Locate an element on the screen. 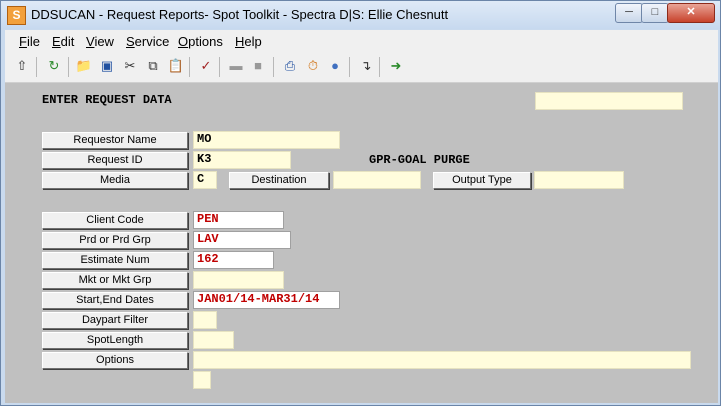 This screenshot has height=406, width=721. destination-button: Destination is located at coordinates (279, 180).